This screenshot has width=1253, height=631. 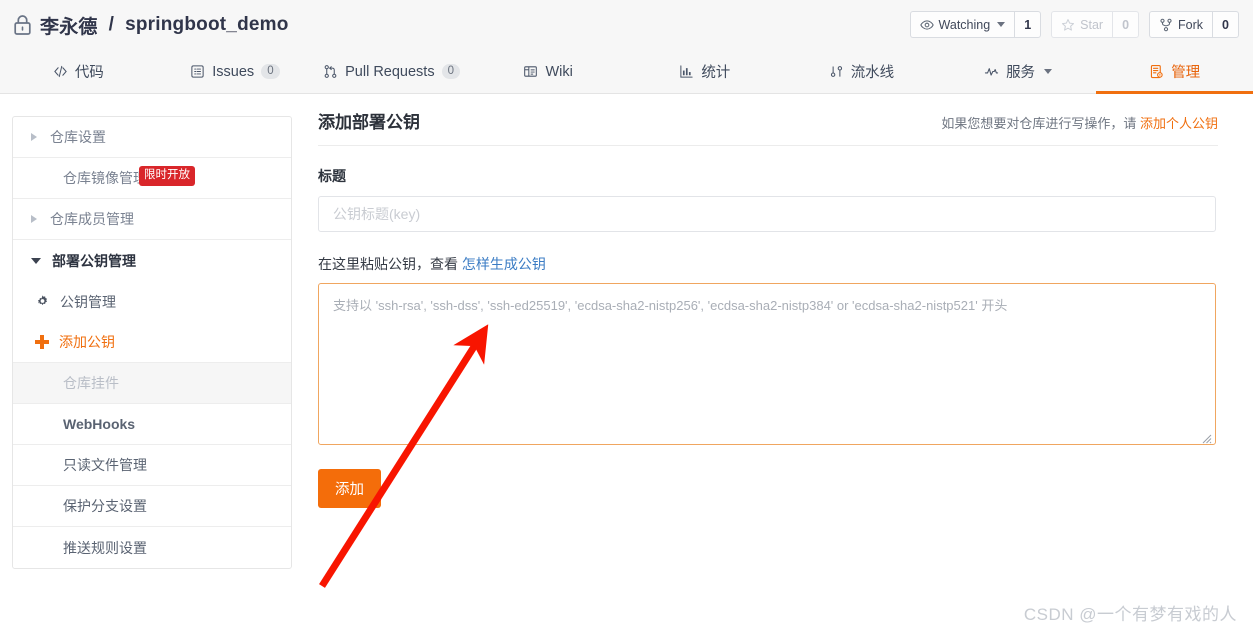 I want to click on sidebar-item-label: 推送规则设置, so click(x=105, y=547).